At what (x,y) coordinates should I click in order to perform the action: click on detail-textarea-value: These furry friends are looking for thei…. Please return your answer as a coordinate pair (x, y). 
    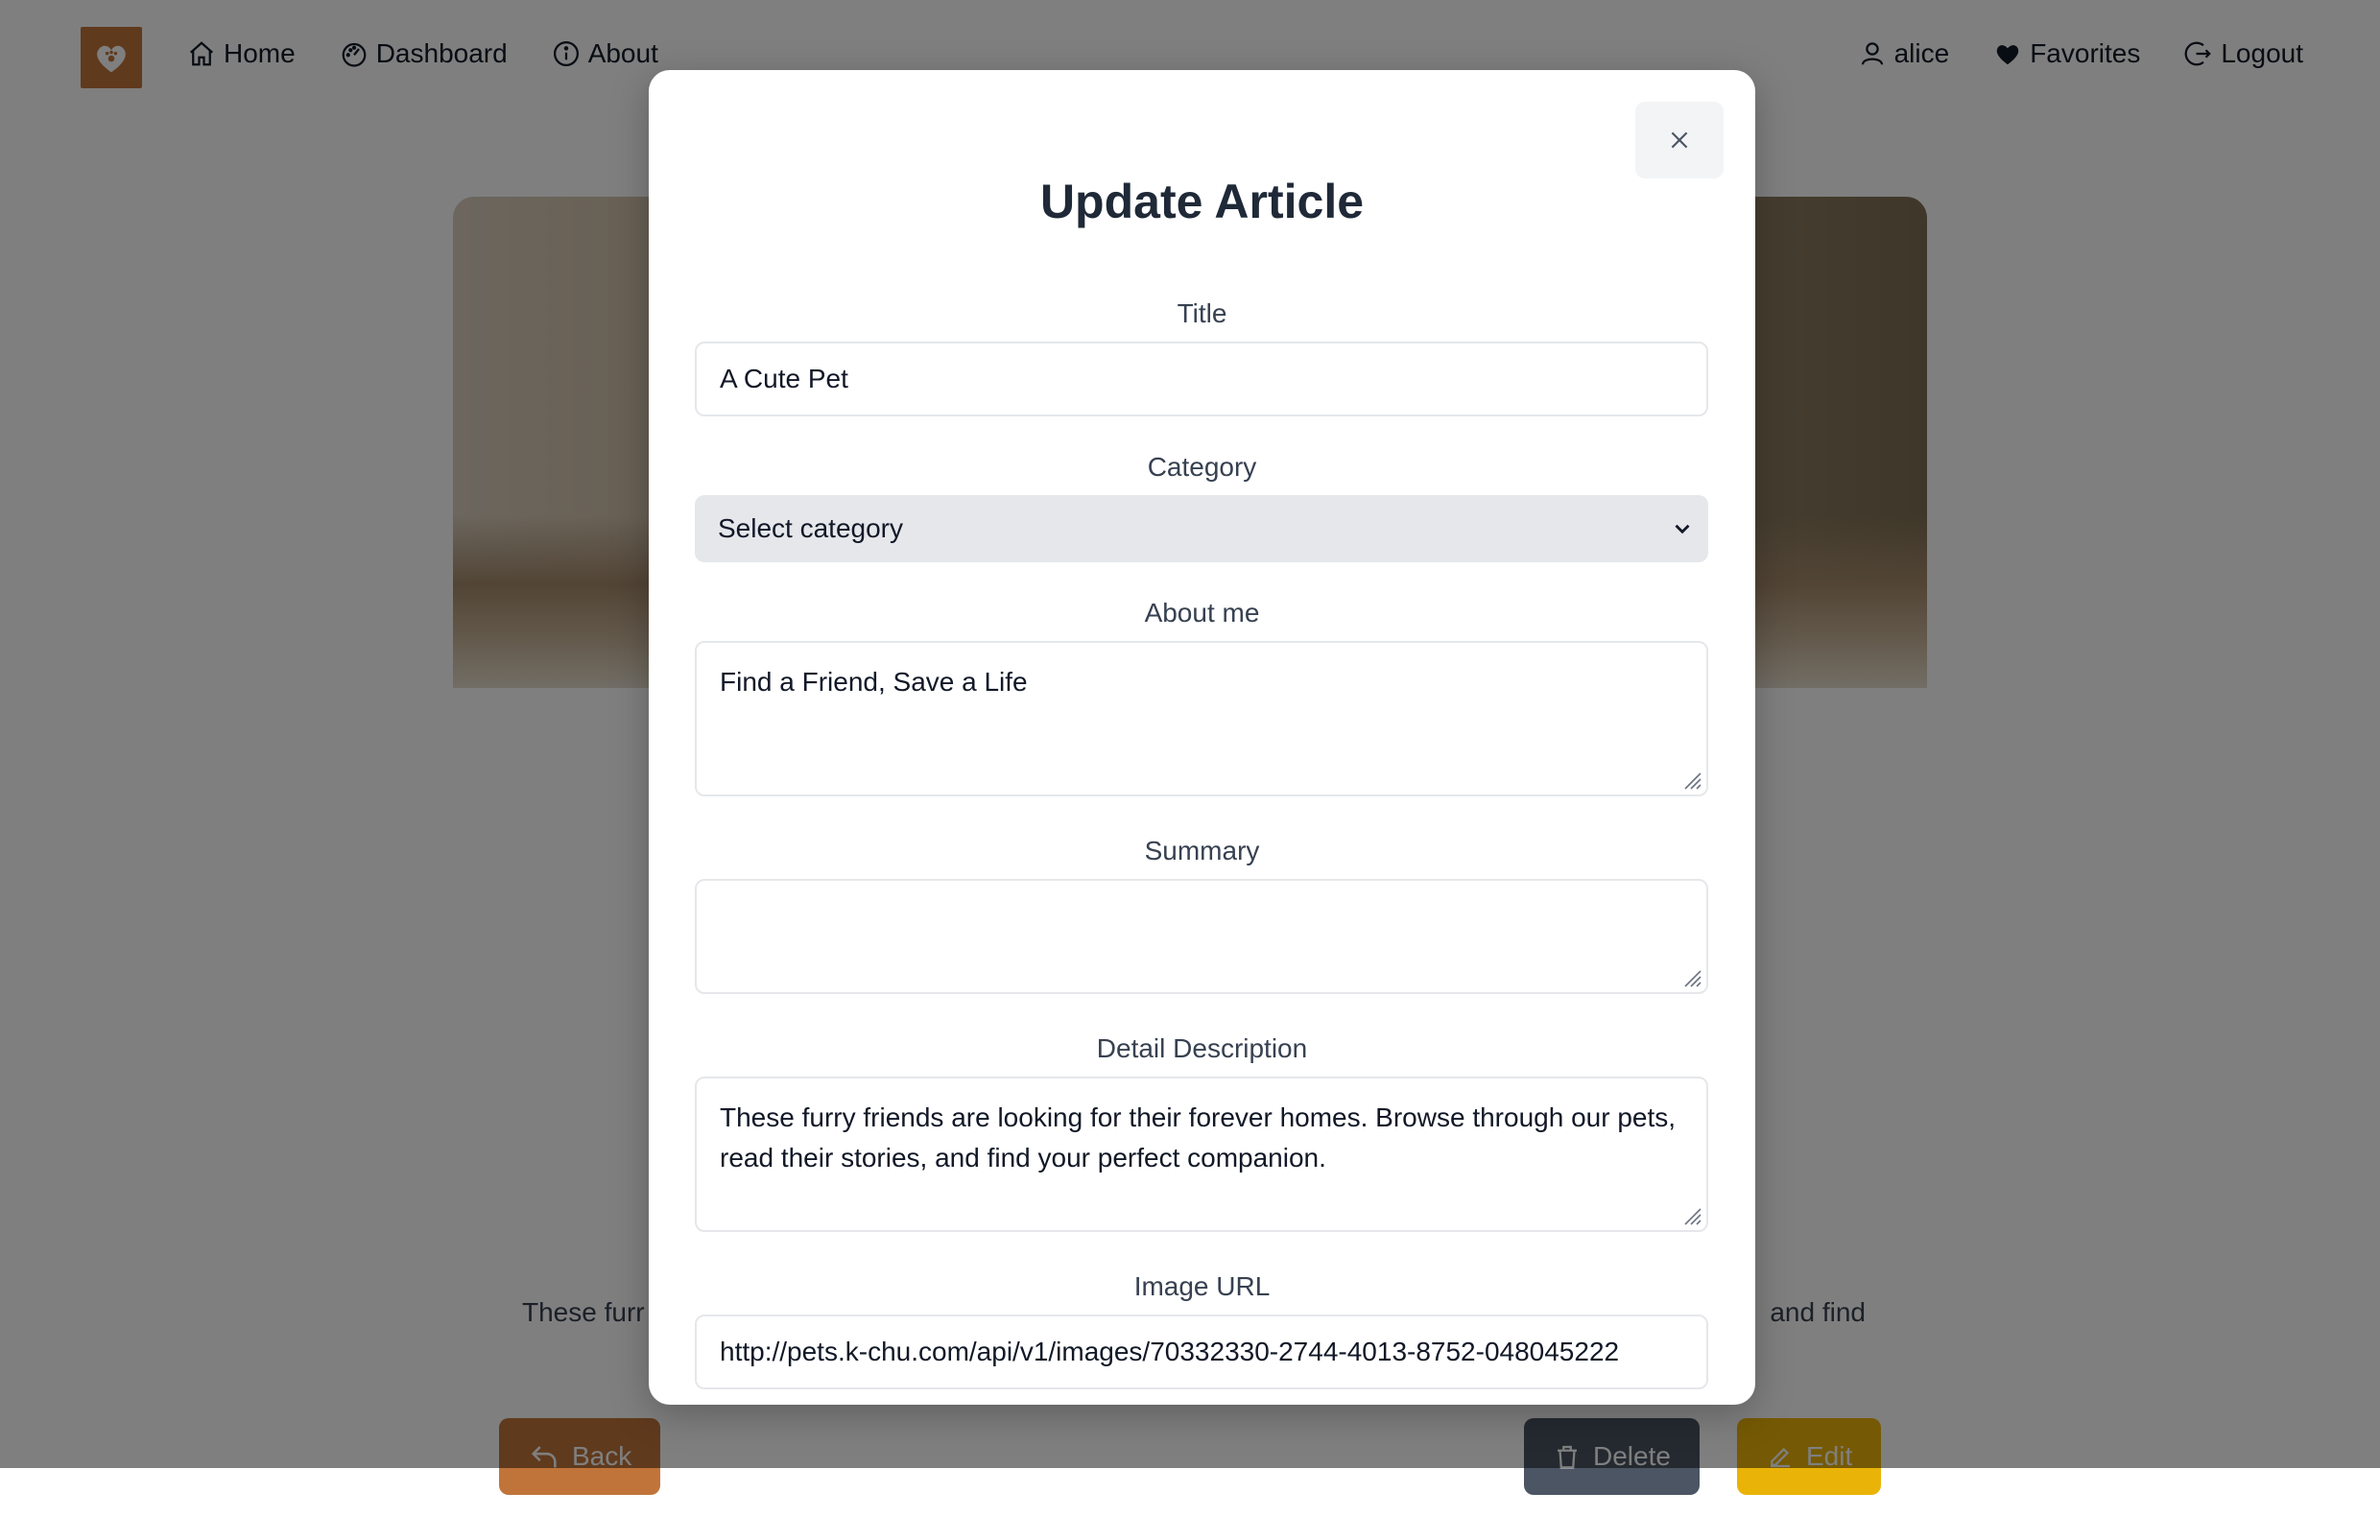
    Looking at the image, I should click on (1198, 1137).